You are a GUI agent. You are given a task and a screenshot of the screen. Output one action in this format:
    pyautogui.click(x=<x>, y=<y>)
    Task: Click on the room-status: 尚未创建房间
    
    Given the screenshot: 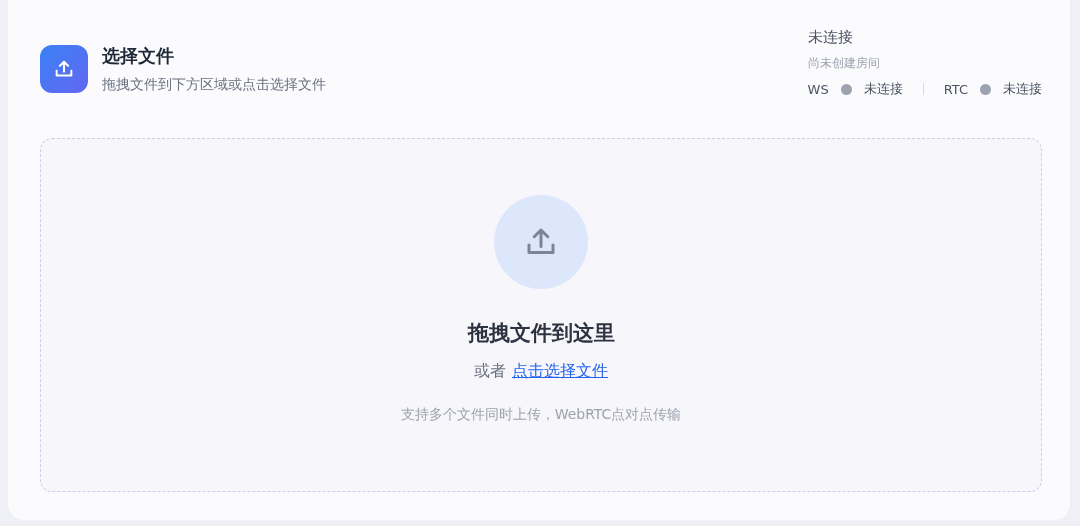 What is the action you would take?
    pyautogui.click(x=844, y=63)
    